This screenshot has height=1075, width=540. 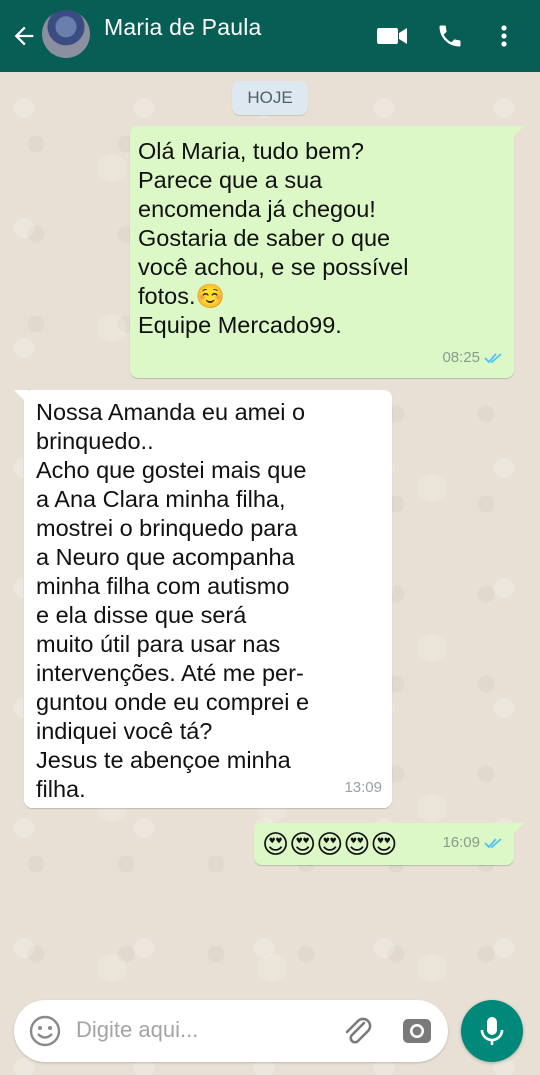 What do you see at coordinates (330, 844) in the screenshot?
I see `emoji-message: 😍😍😍😍😍` at bounding box center [330, 844].